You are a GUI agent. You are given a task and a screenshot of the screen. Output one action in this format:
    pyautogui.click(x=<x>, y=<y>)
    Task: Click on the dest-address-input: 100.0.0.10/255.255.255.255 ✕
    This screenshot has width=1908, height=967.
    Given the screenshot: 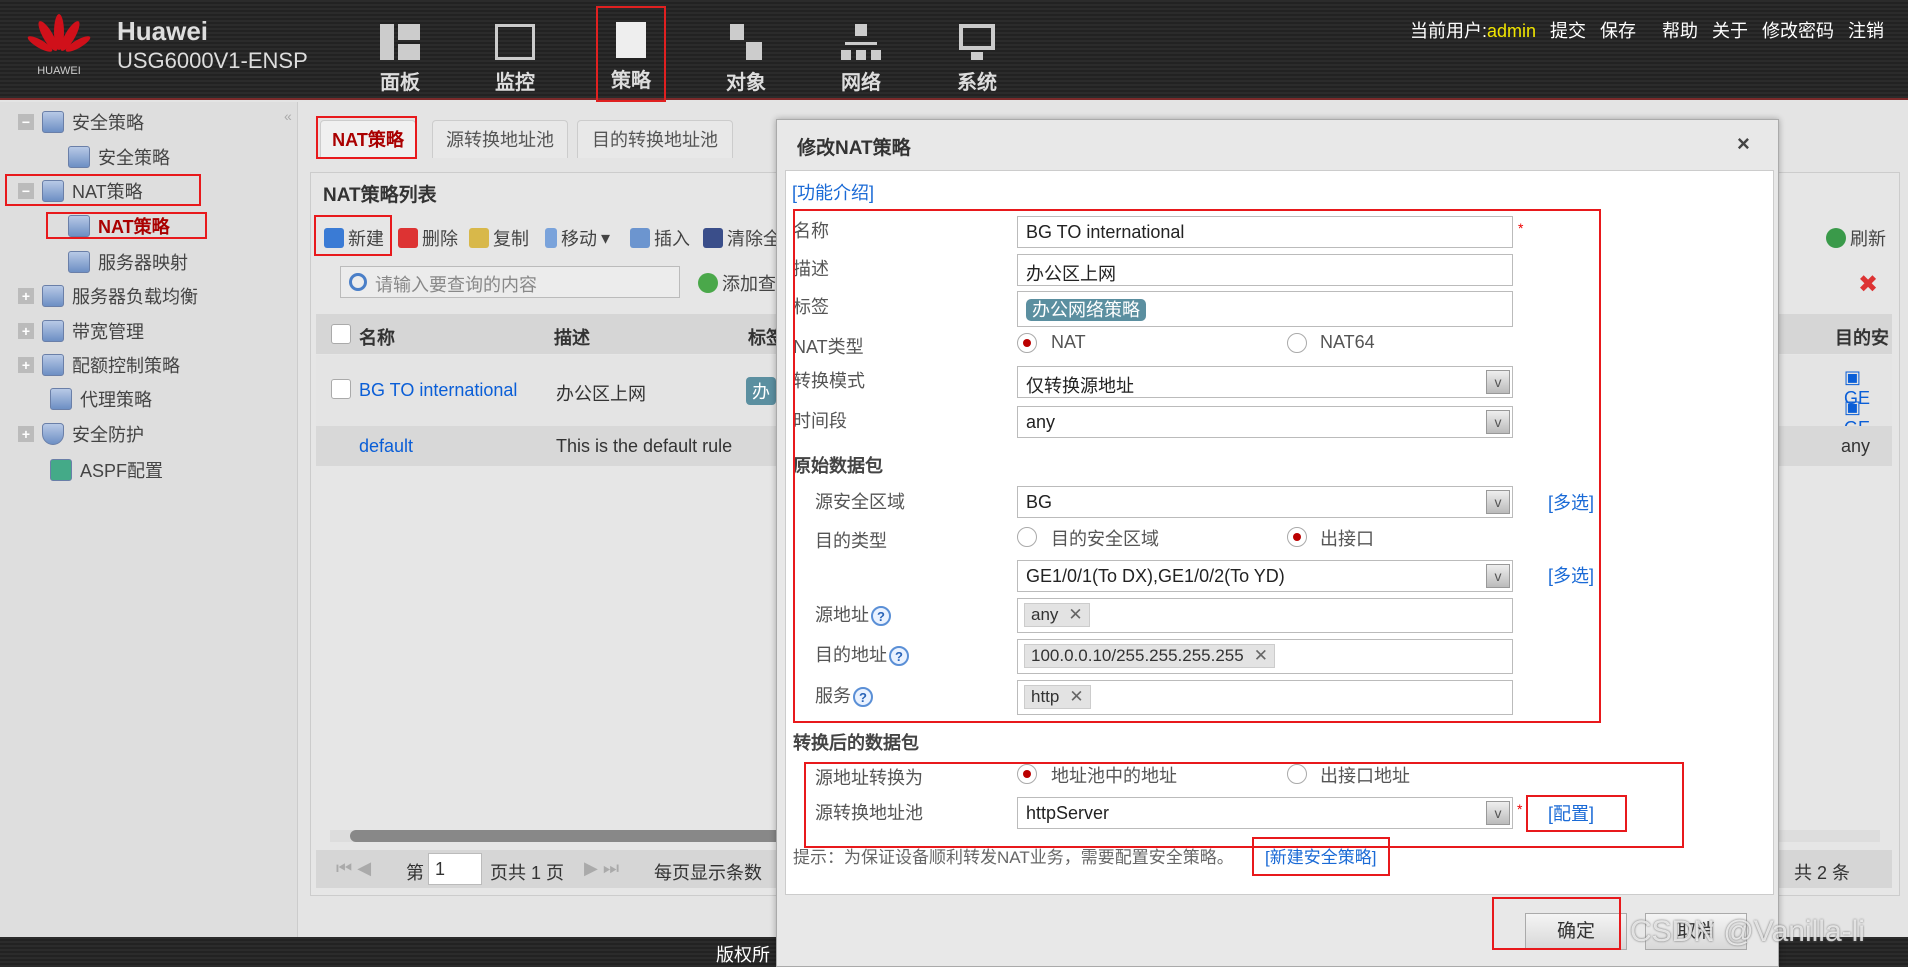 What is the action you would take?
    pyautogui.click(x=1265, y=656)
    